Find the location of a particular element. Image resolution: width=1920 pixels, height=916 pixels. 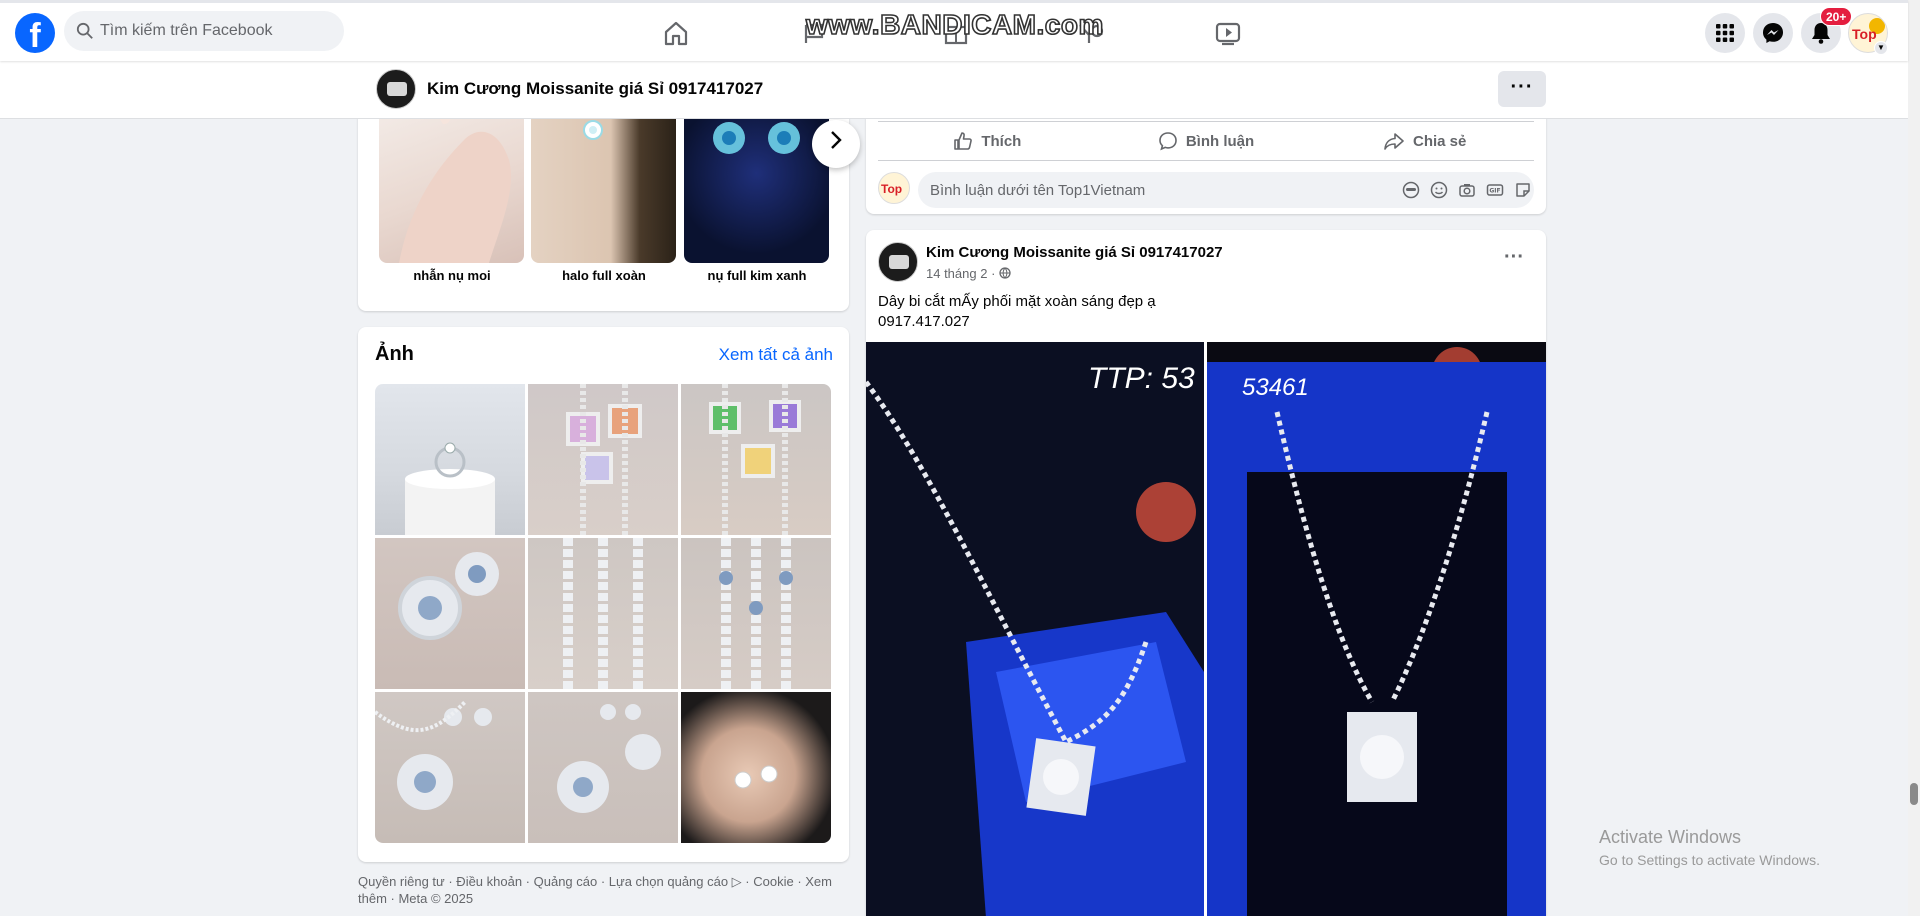

comment-composer: GIF is located at coordinates (1226, 190).